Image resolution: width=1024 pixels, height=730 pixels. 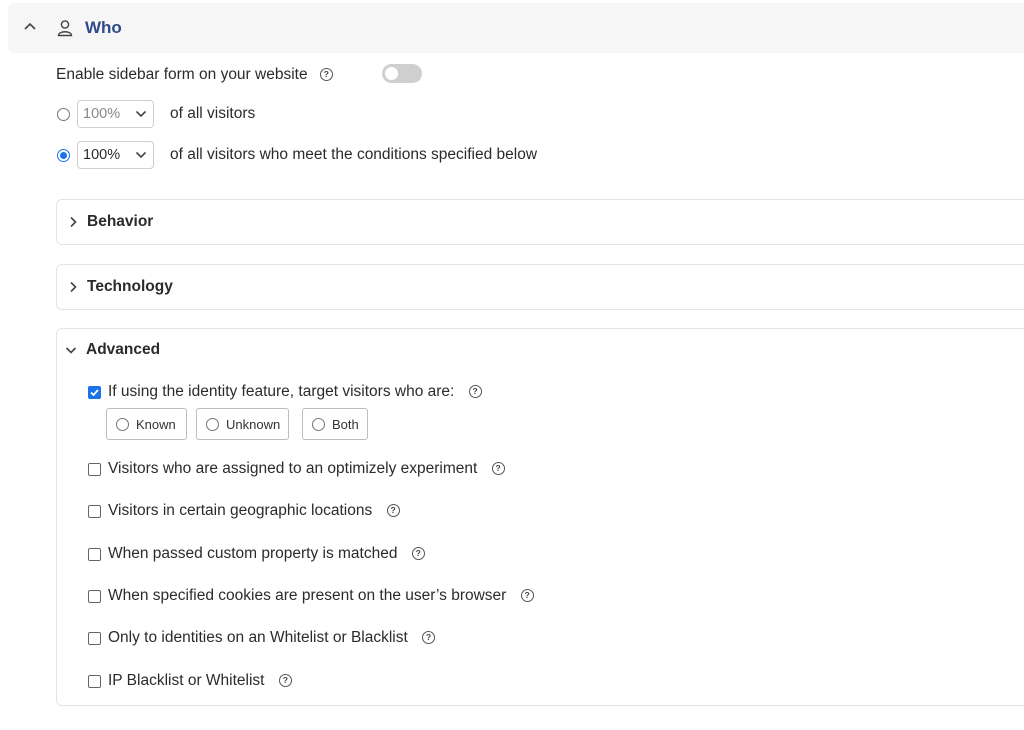 I want to click on cookies-present-checkbox, so click(x=94, y=596).